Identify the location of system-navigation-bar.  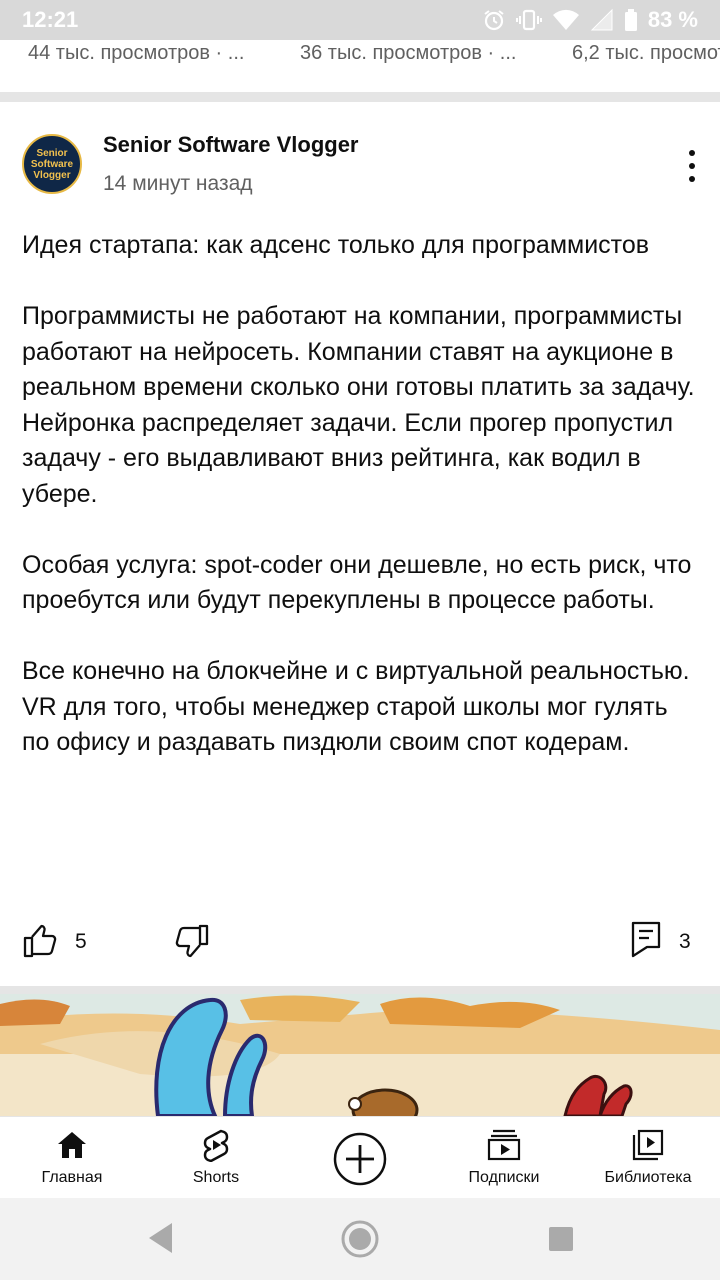
(360, 1239).